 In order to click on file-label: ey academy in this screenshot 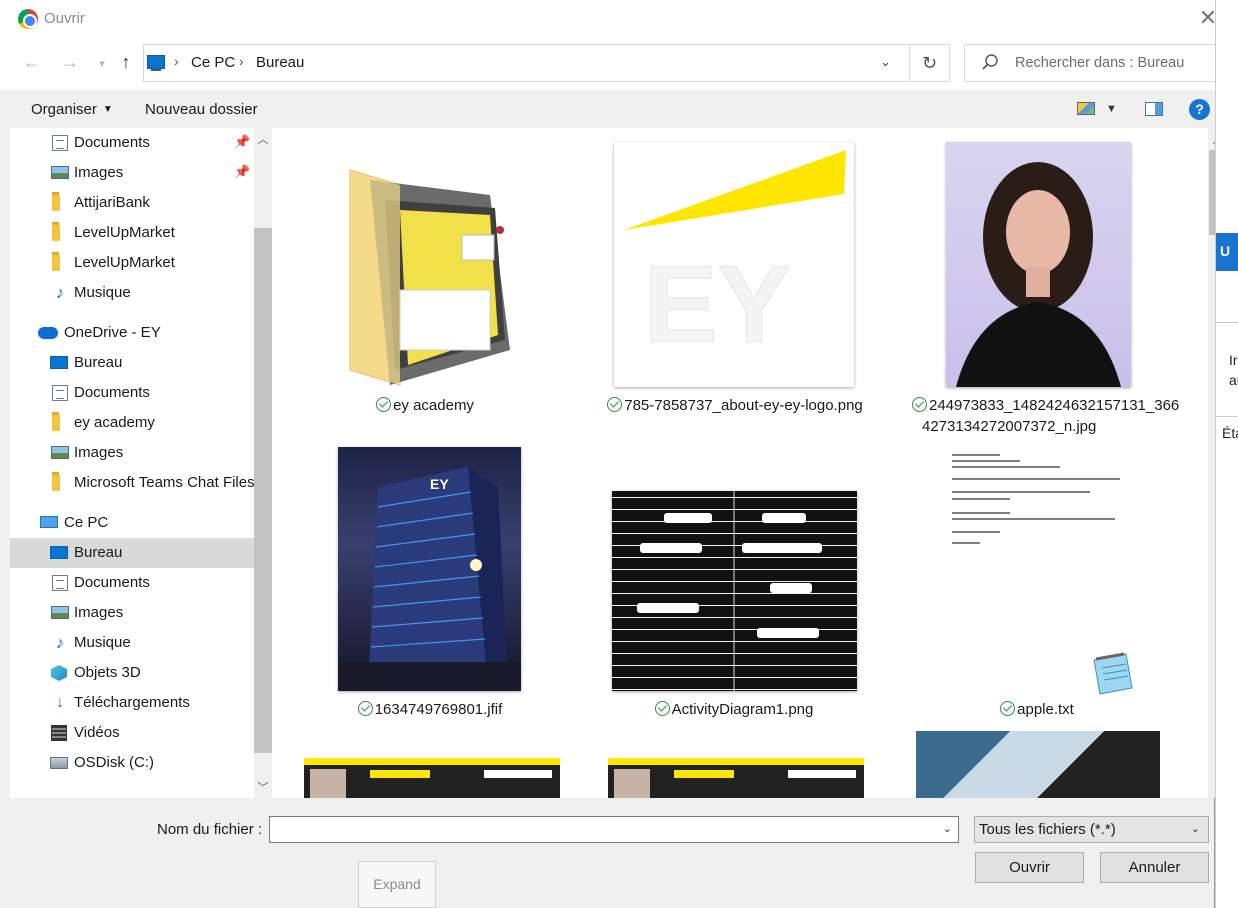, I will do `click(425, 405)`.